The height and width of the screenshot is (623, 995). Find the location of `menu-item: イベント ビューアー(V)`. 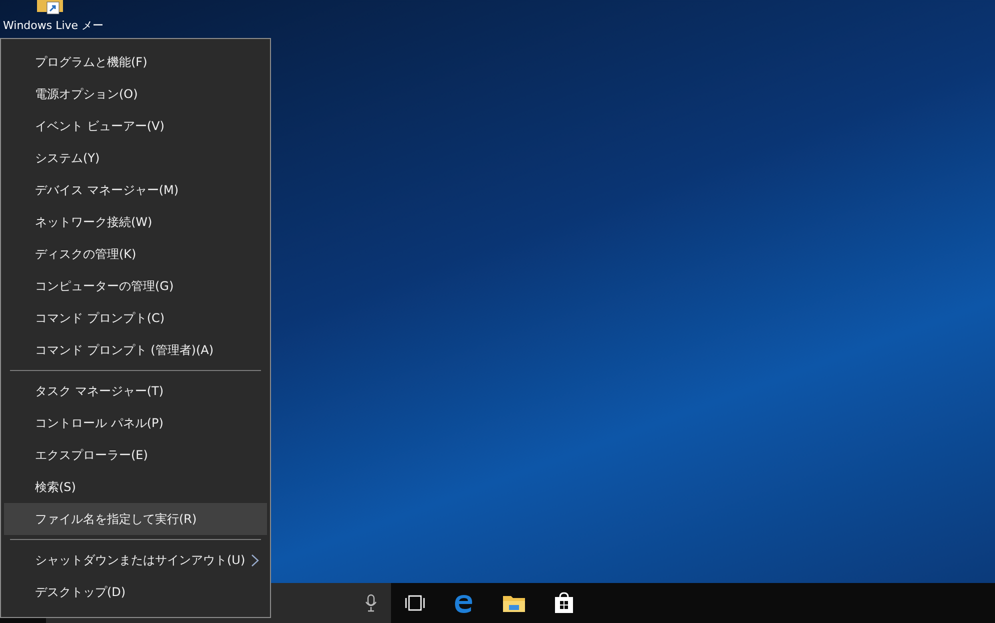

menu-item: イベント ビューアー(V) is located at coordinates (135, 126).